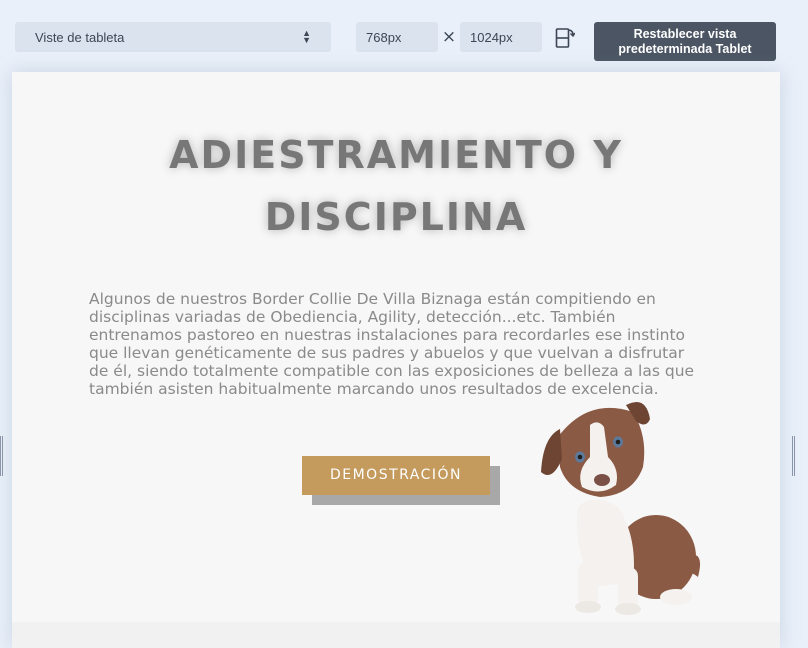  I want to click on demo-button: DEMOSTRACIÓN, so click(396, 475).